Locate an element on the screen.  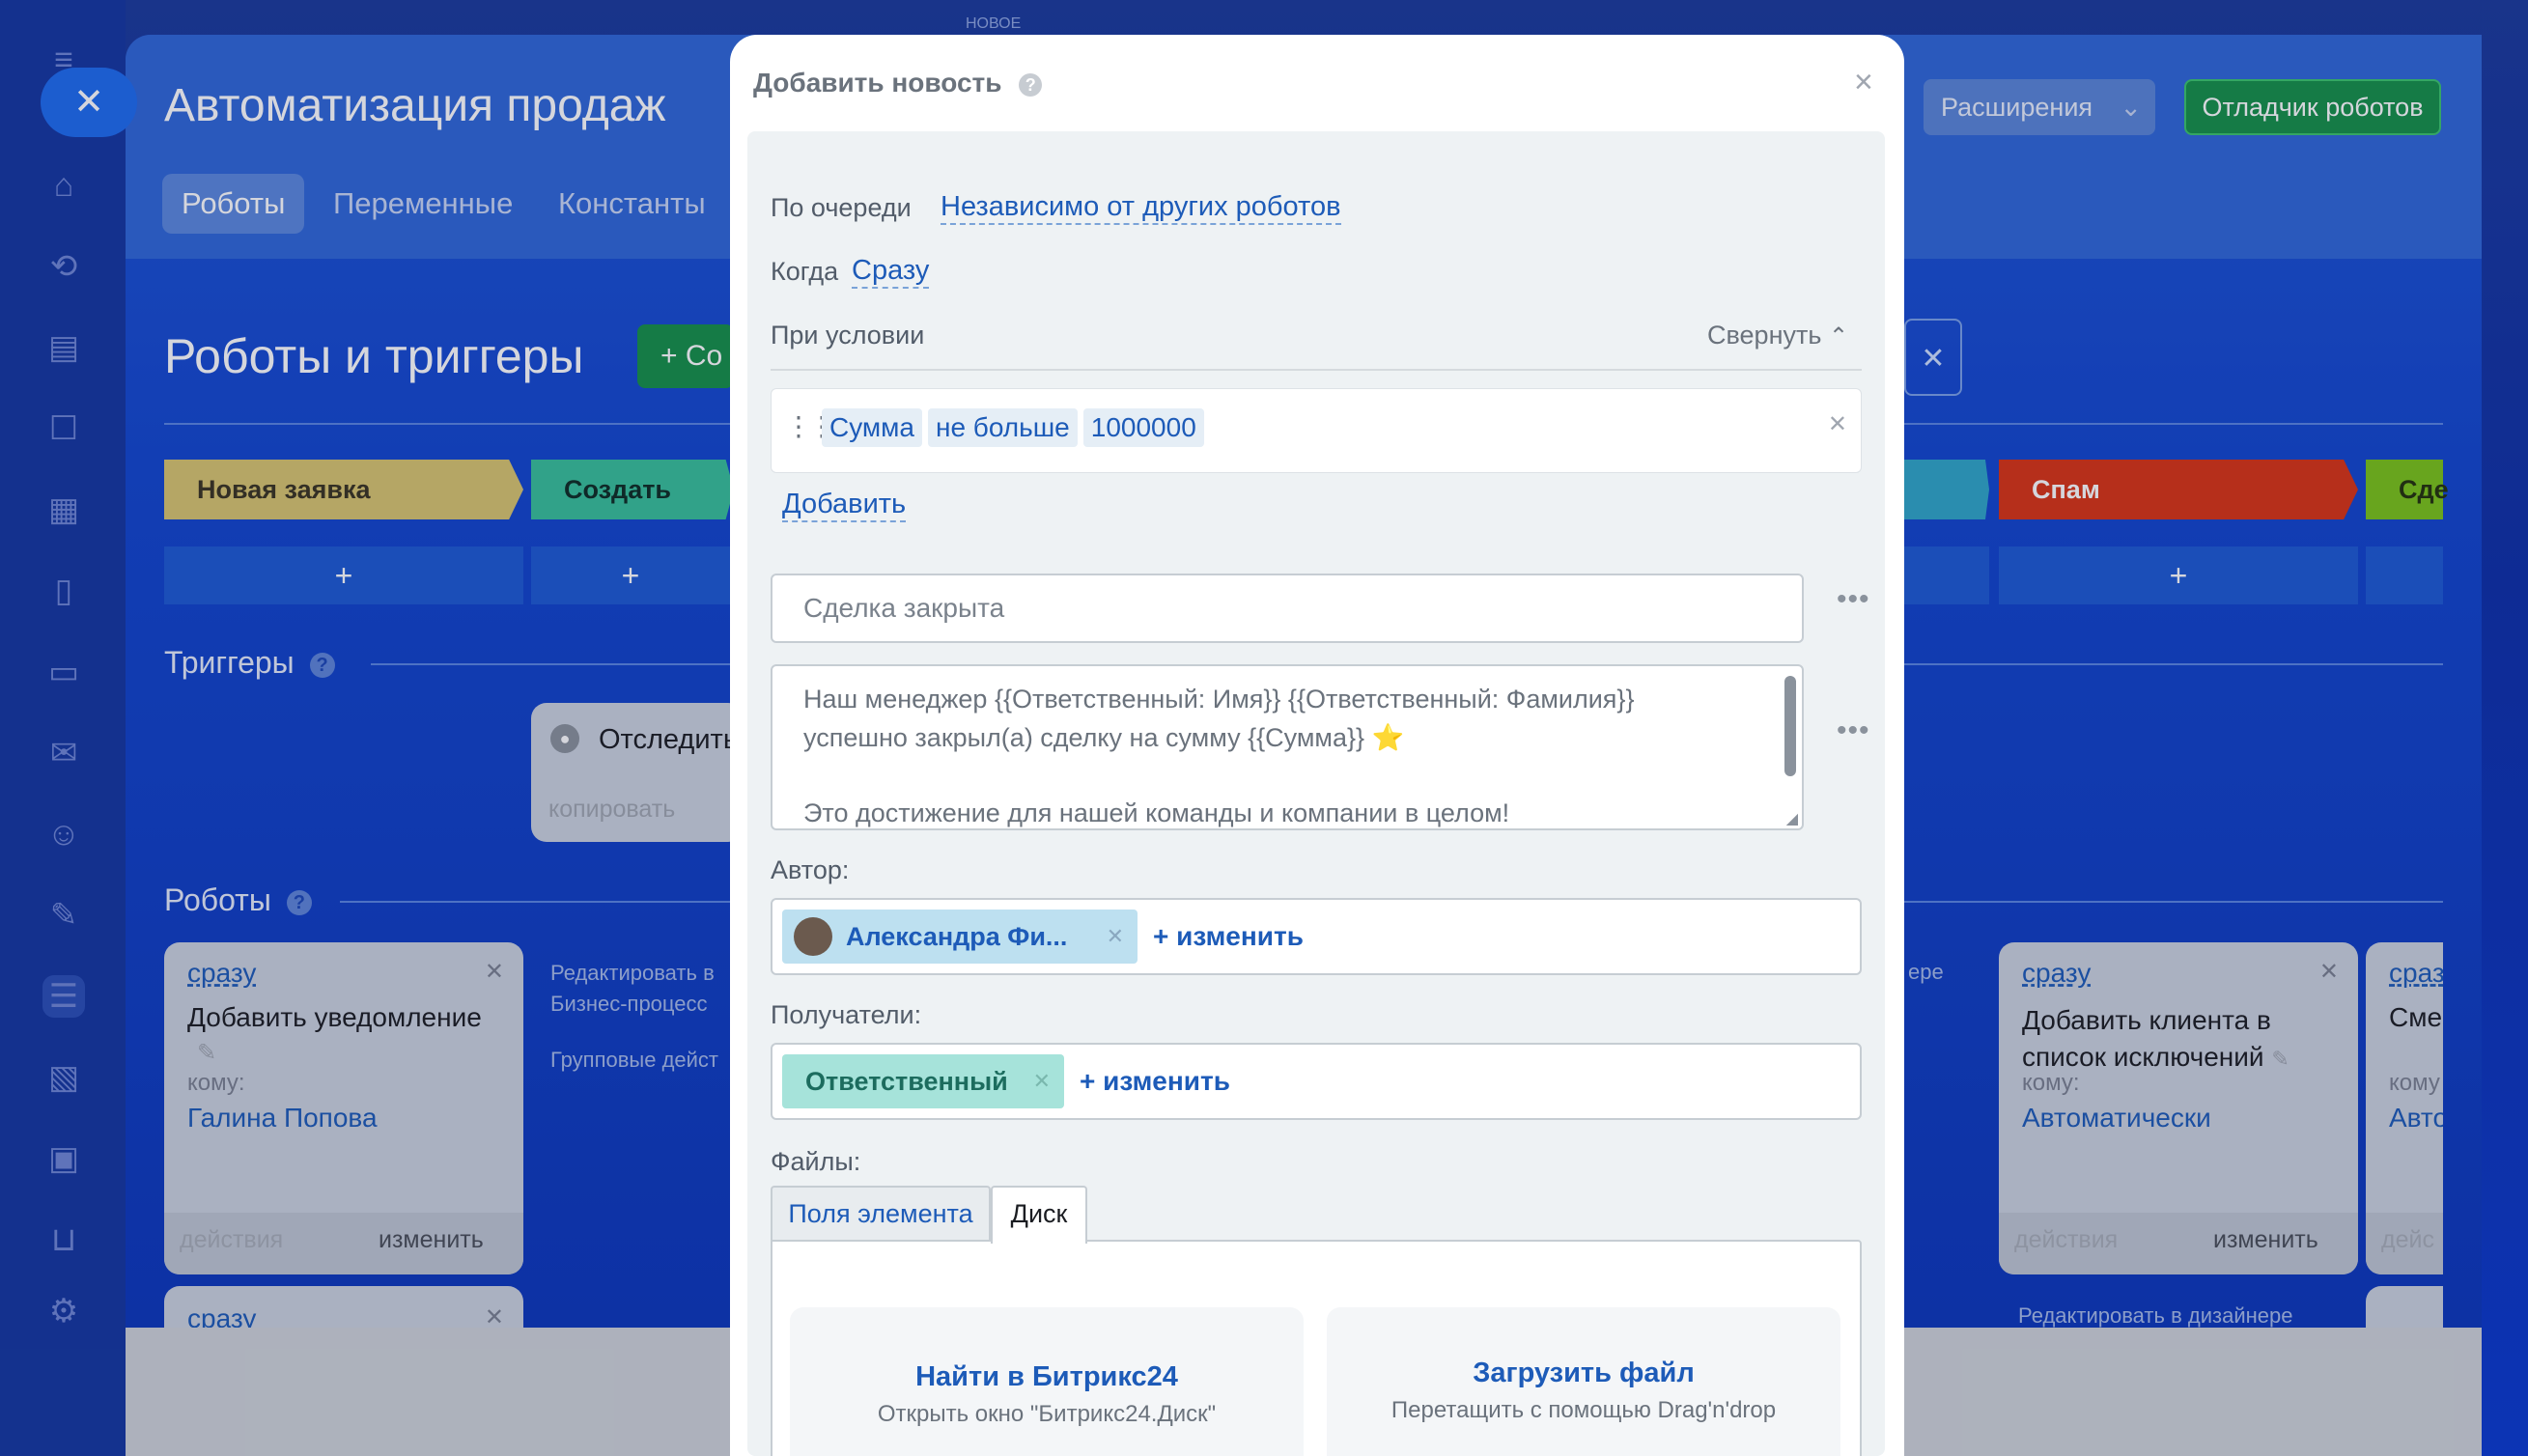
remove-condition-icon: ✕ is located at coordinates (1838, 424).